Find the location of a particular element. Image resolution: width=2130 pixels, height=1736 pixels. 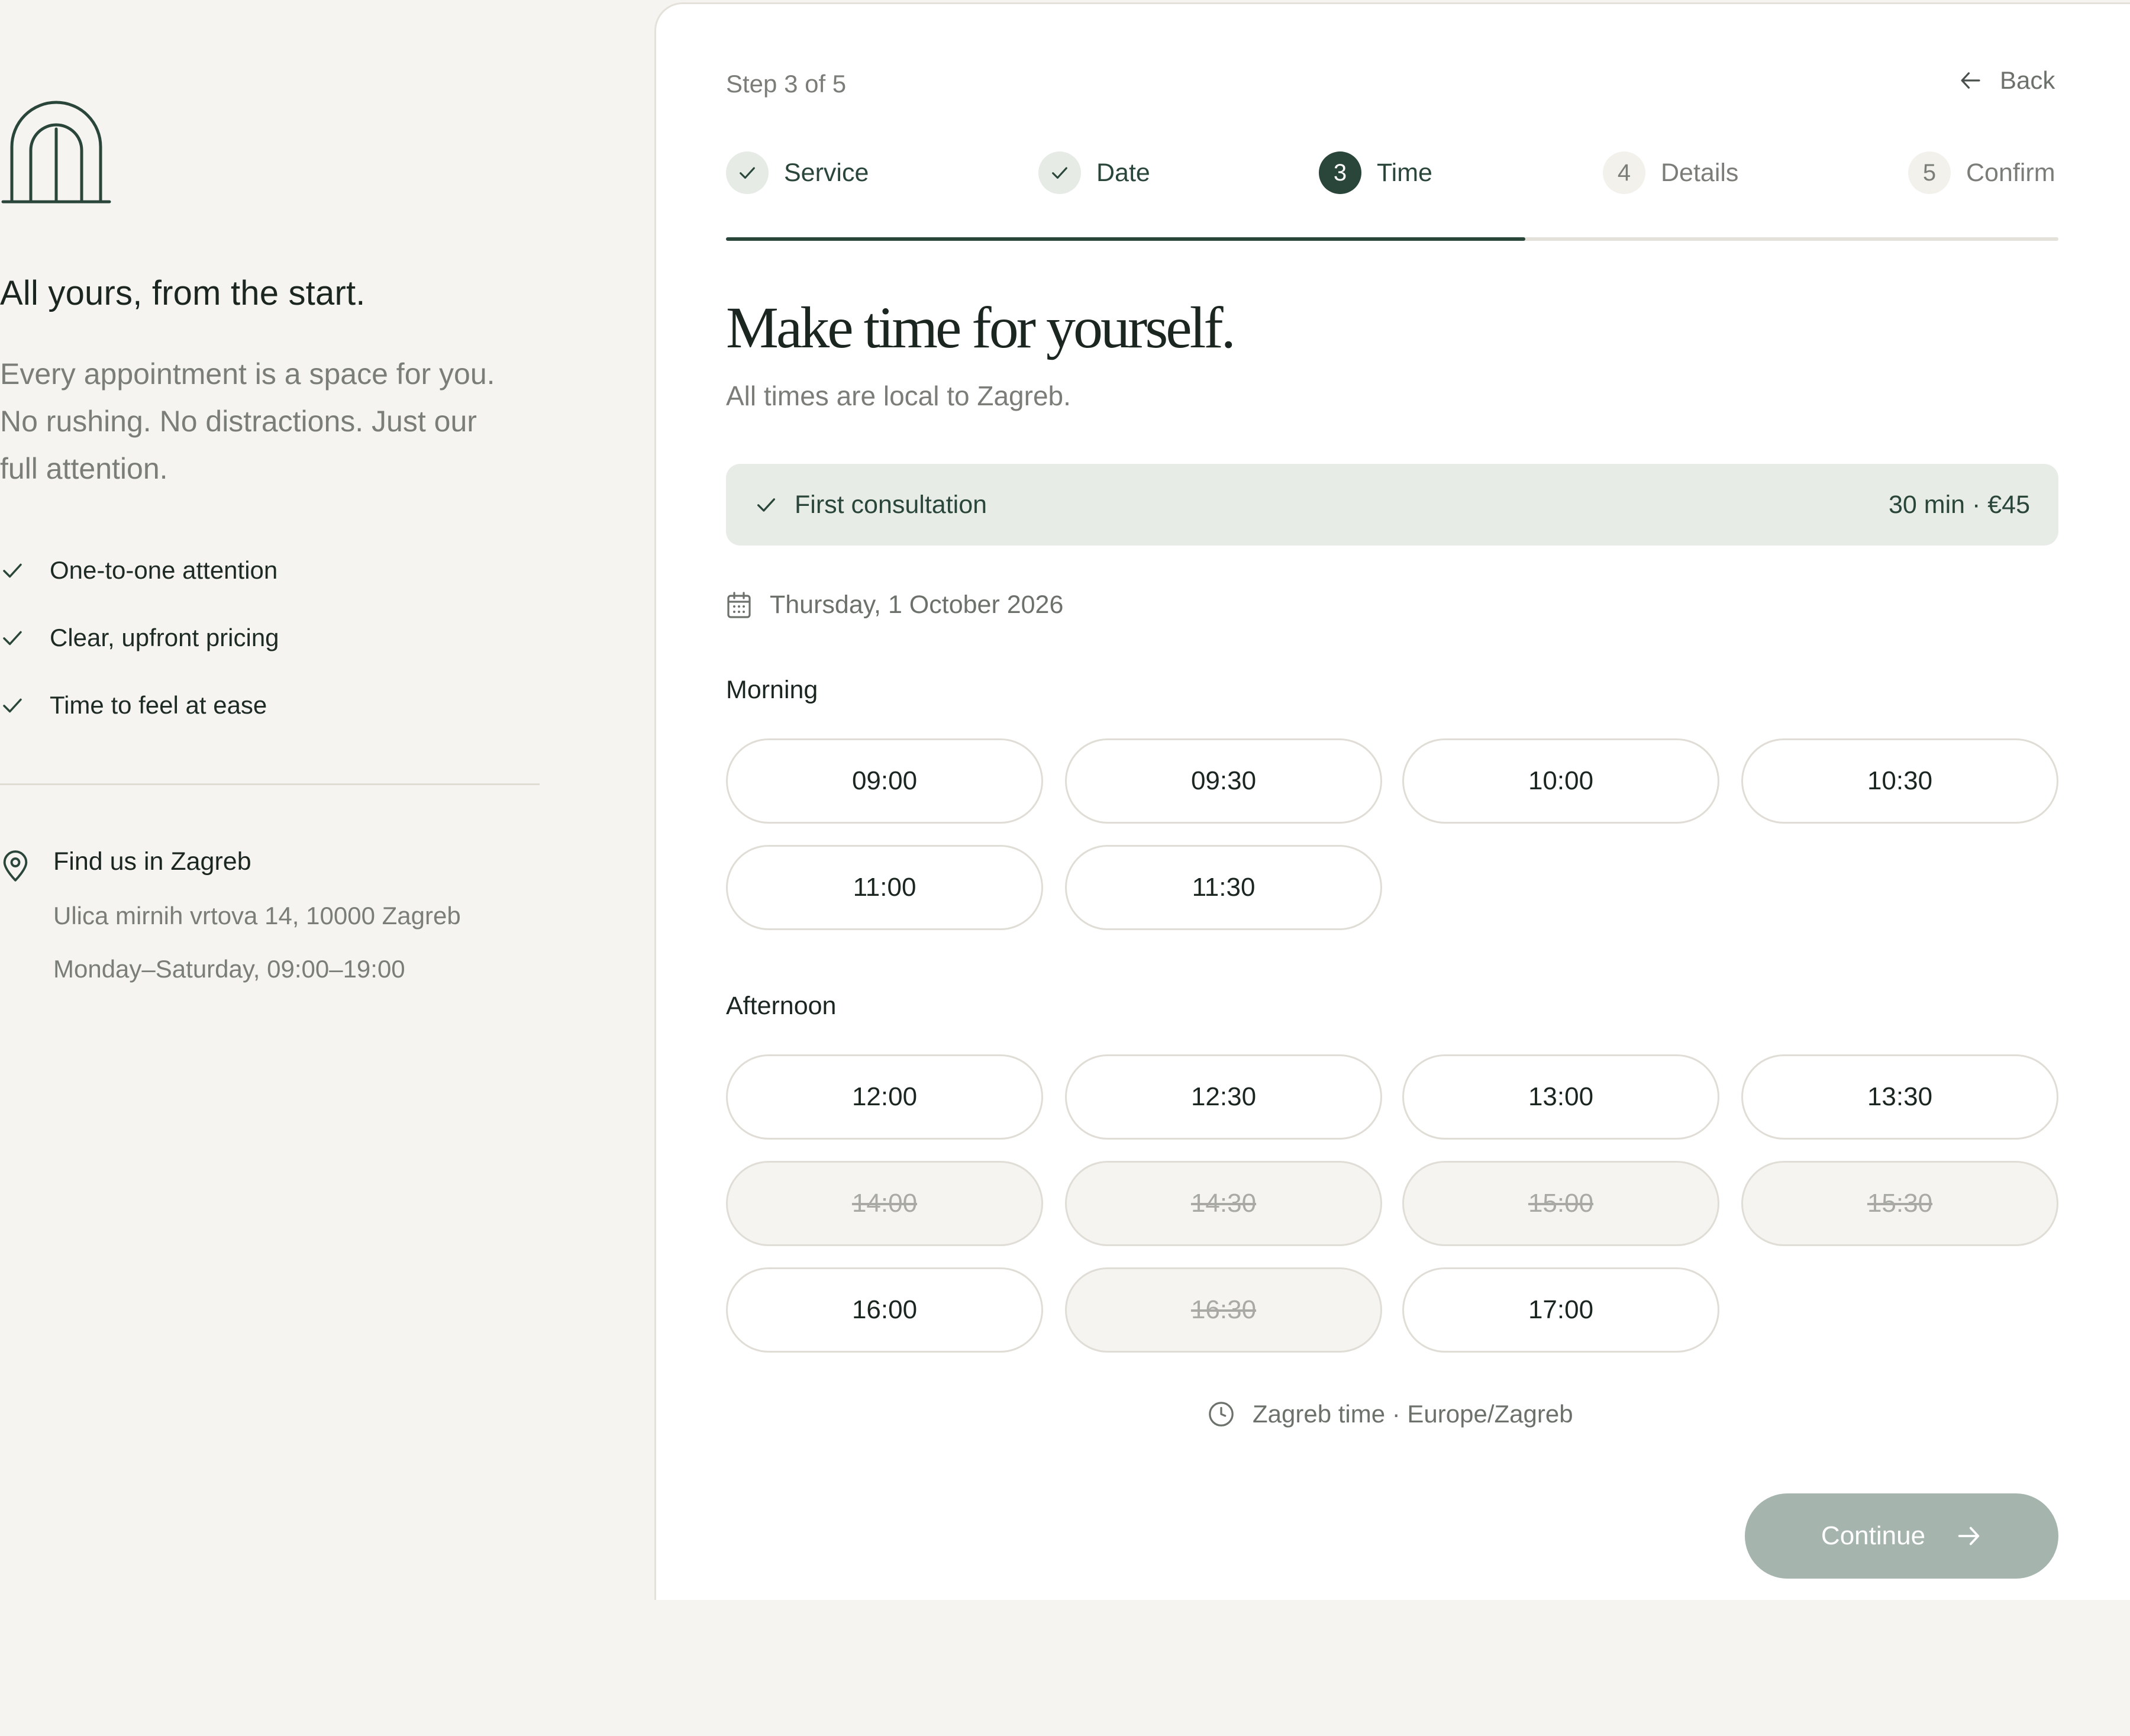

step-details: 4 Details is located at coordinates (1670, 172).